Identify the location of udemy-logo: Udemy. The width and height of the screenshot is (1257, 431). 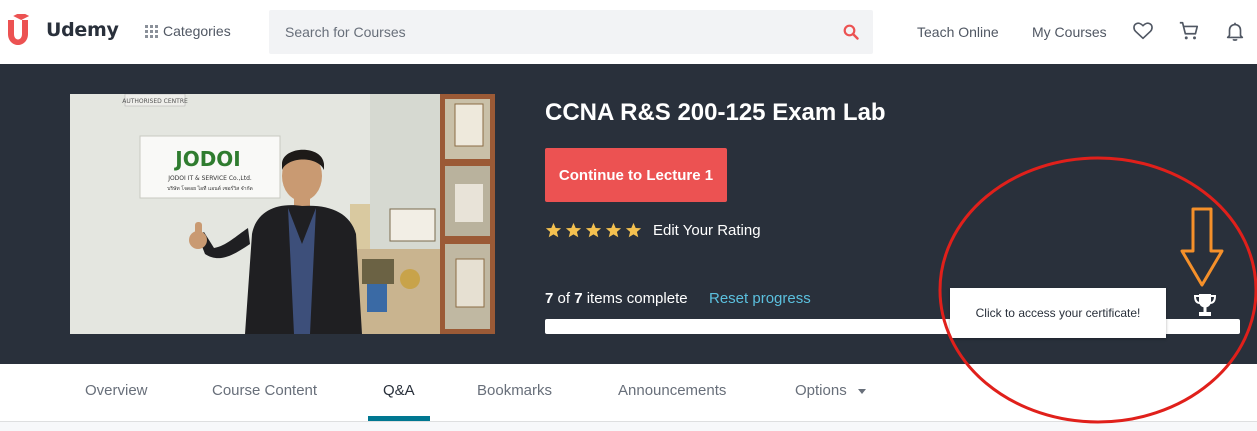
(61, 30).